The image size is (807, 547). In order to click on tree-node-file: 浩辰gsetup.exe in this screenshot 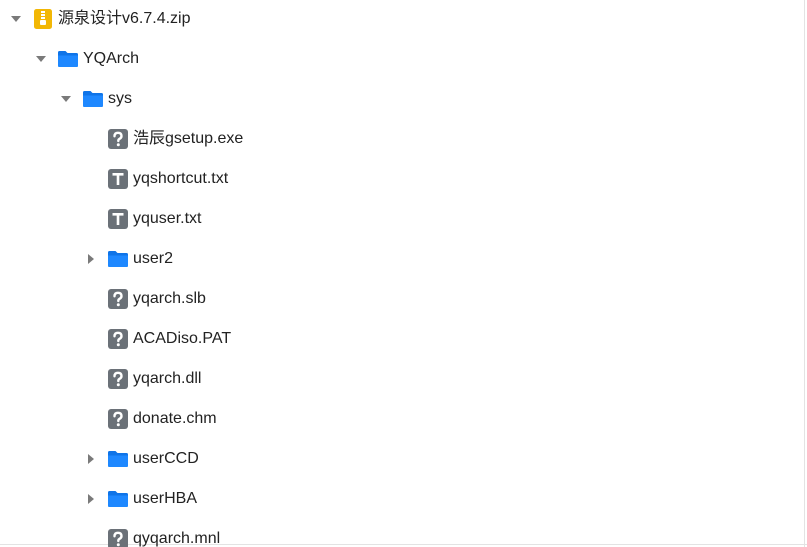, I will do `click(400, 139)`.